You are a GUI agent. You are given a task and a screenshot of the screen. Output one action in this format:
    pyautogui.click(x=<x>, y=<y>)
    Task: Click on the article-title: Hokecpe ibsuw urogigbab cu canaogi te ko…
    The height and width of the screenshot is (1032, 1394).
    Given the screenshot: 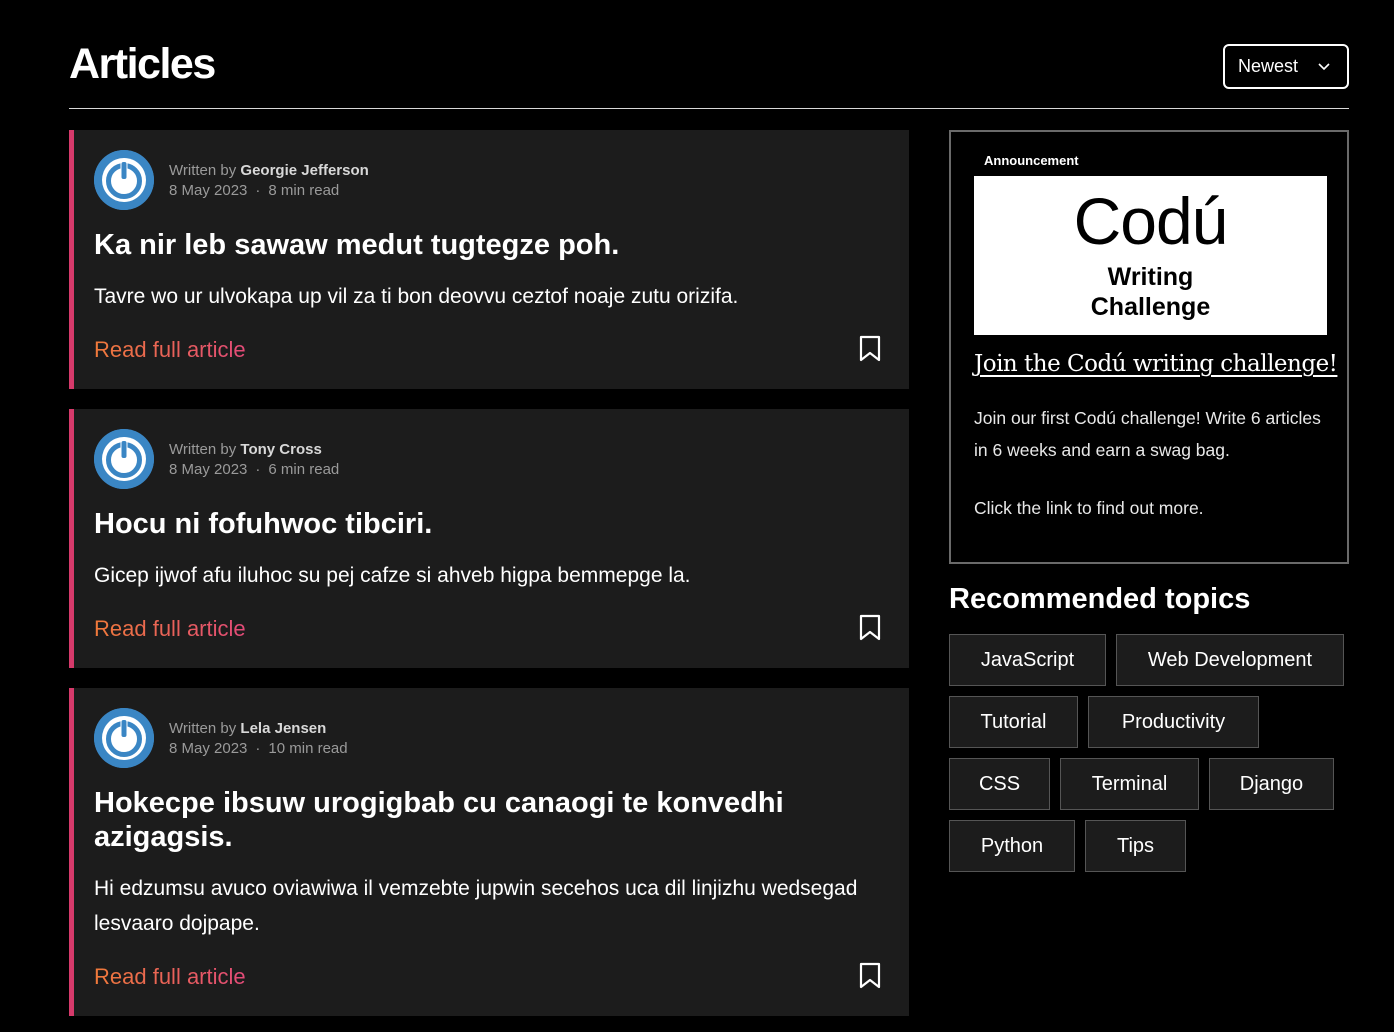 What is the action you would take?
    pyautogui.click(x=474, y=820)
    